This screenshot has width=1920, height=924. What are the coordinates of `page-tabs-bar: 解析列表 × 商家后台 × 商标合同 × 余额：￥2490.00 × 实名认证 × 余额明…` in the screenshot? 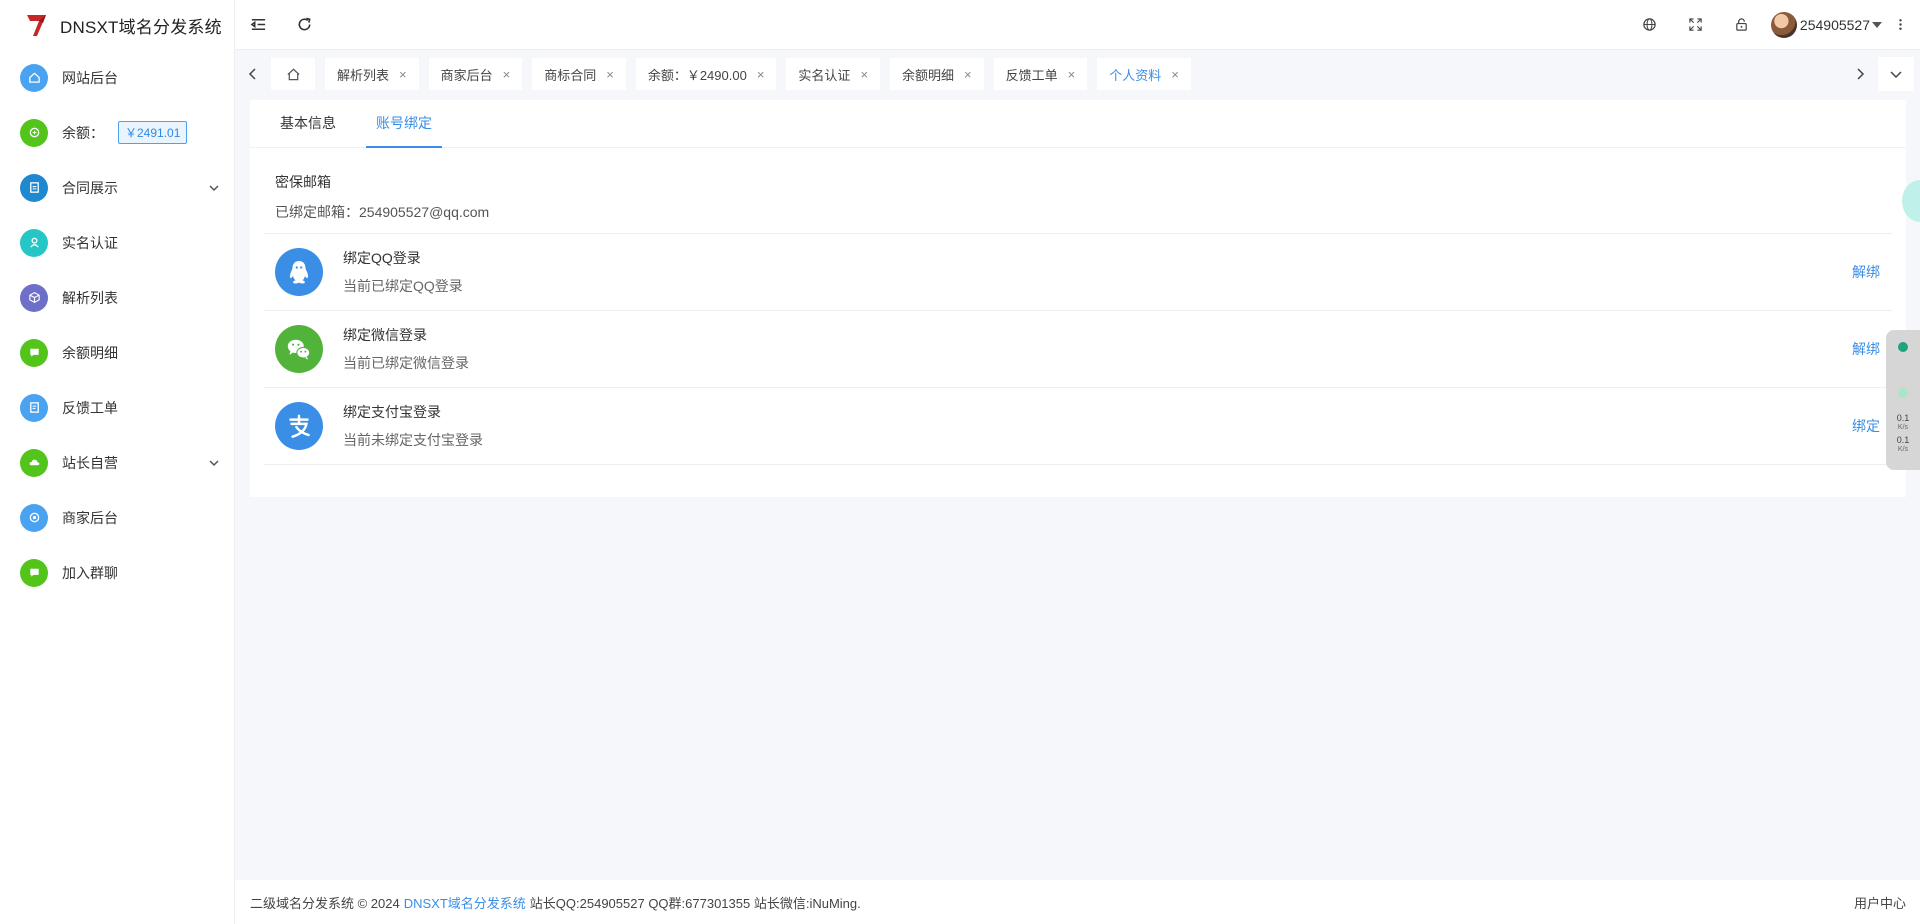 It's located at (1077, 74).